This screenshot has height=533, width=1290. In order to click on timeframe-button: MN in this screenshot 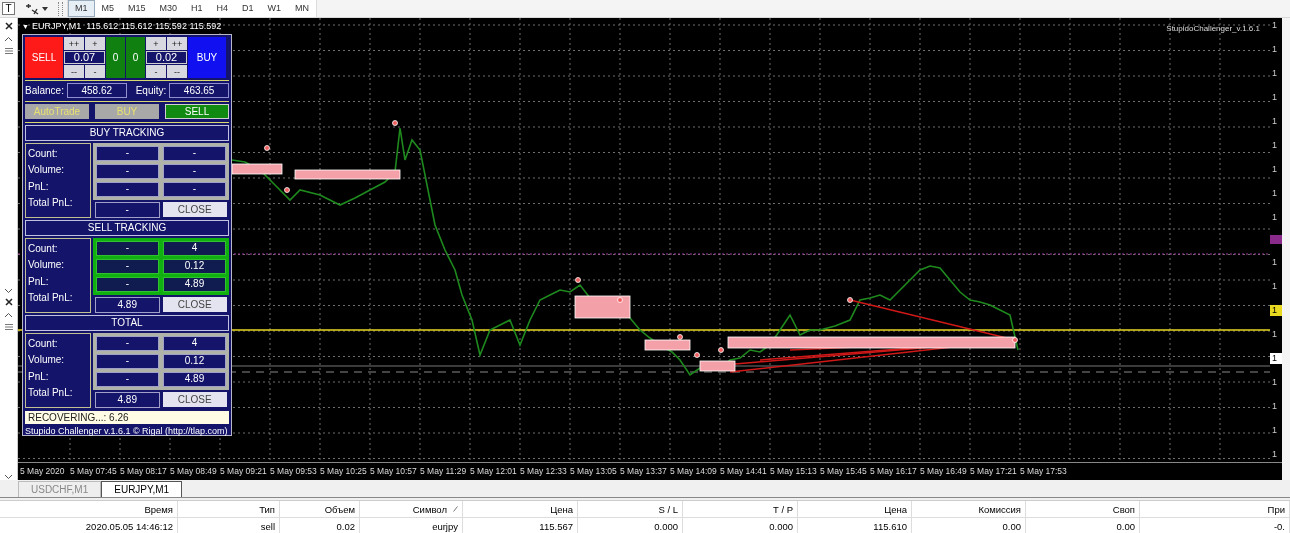, I will do `click(302, 8)`.